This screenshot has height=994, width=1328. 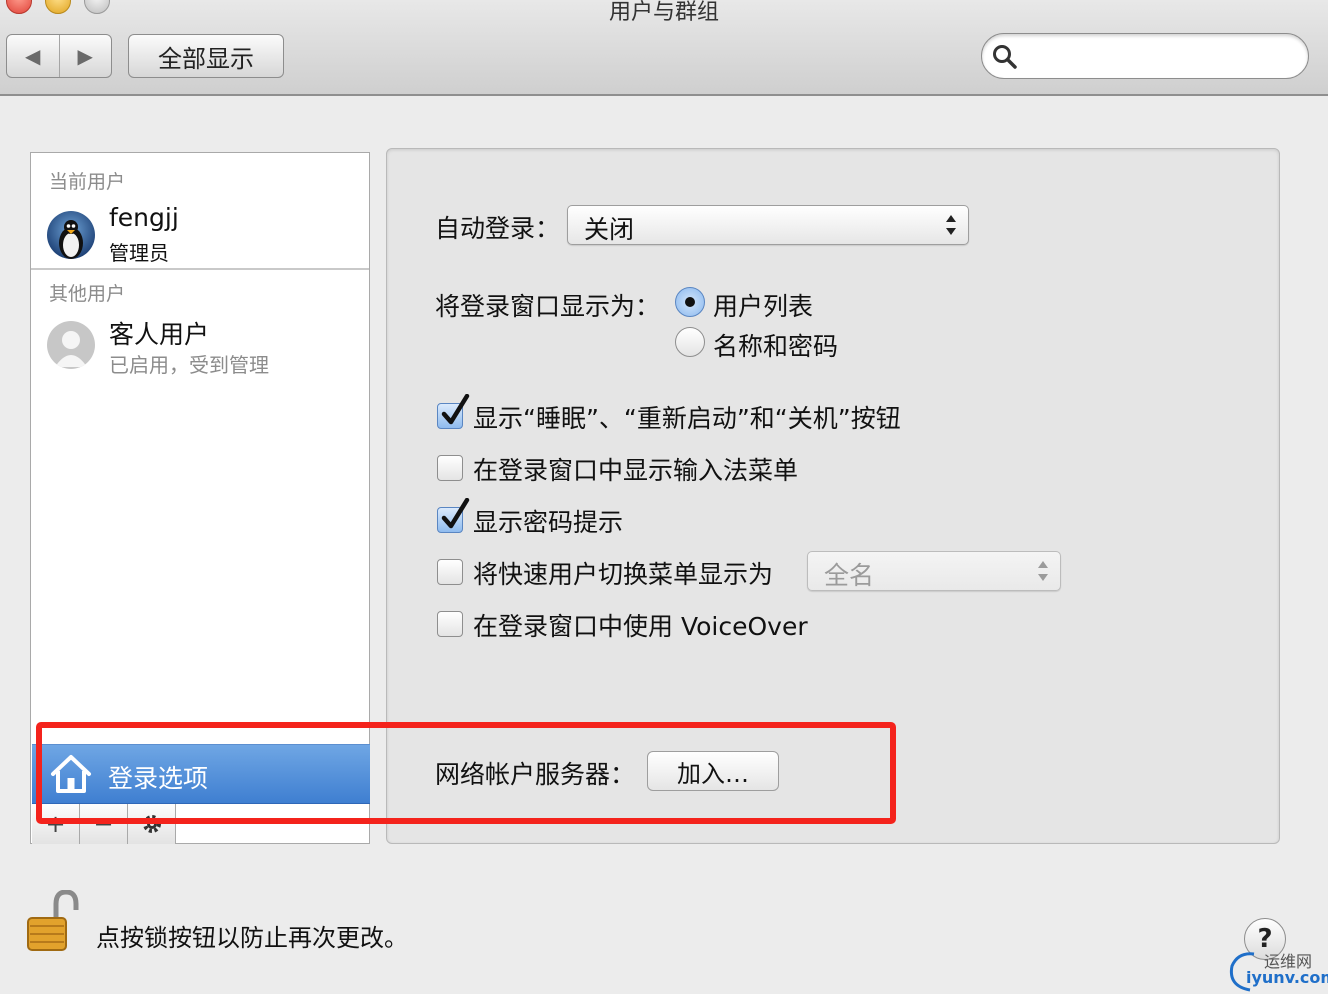 What do you see at coordinates (690, 342) in the screenshot?
I see `name-and-password-radio` at bounding box center [690, 342].